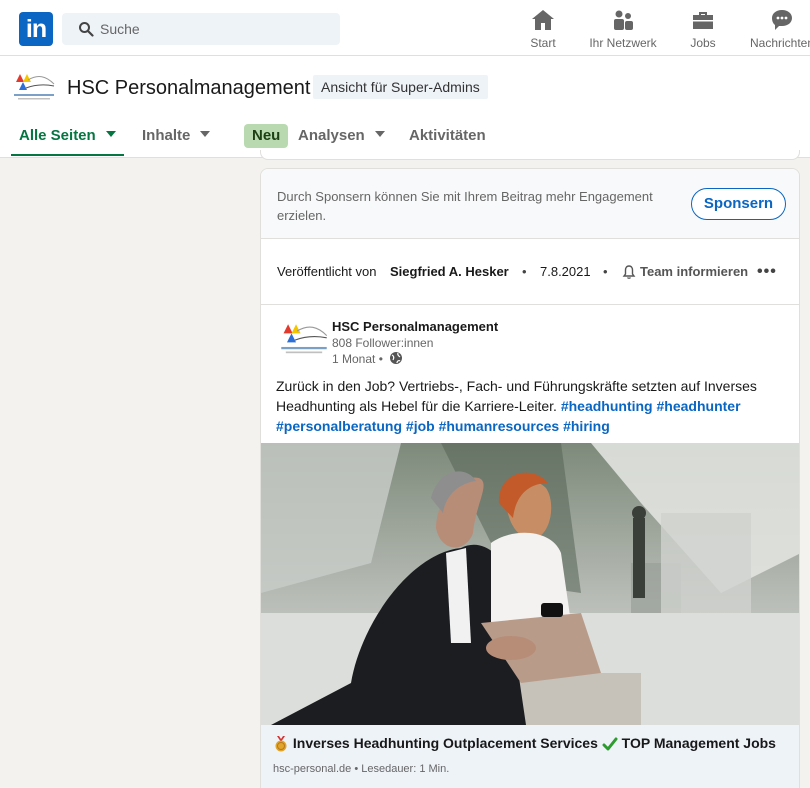 The image size is (810, 788). What do you see at coordinates (586, 426) in the screenshot?
I see `hashtag-link: #hiring` at bounding box center [586, 426].